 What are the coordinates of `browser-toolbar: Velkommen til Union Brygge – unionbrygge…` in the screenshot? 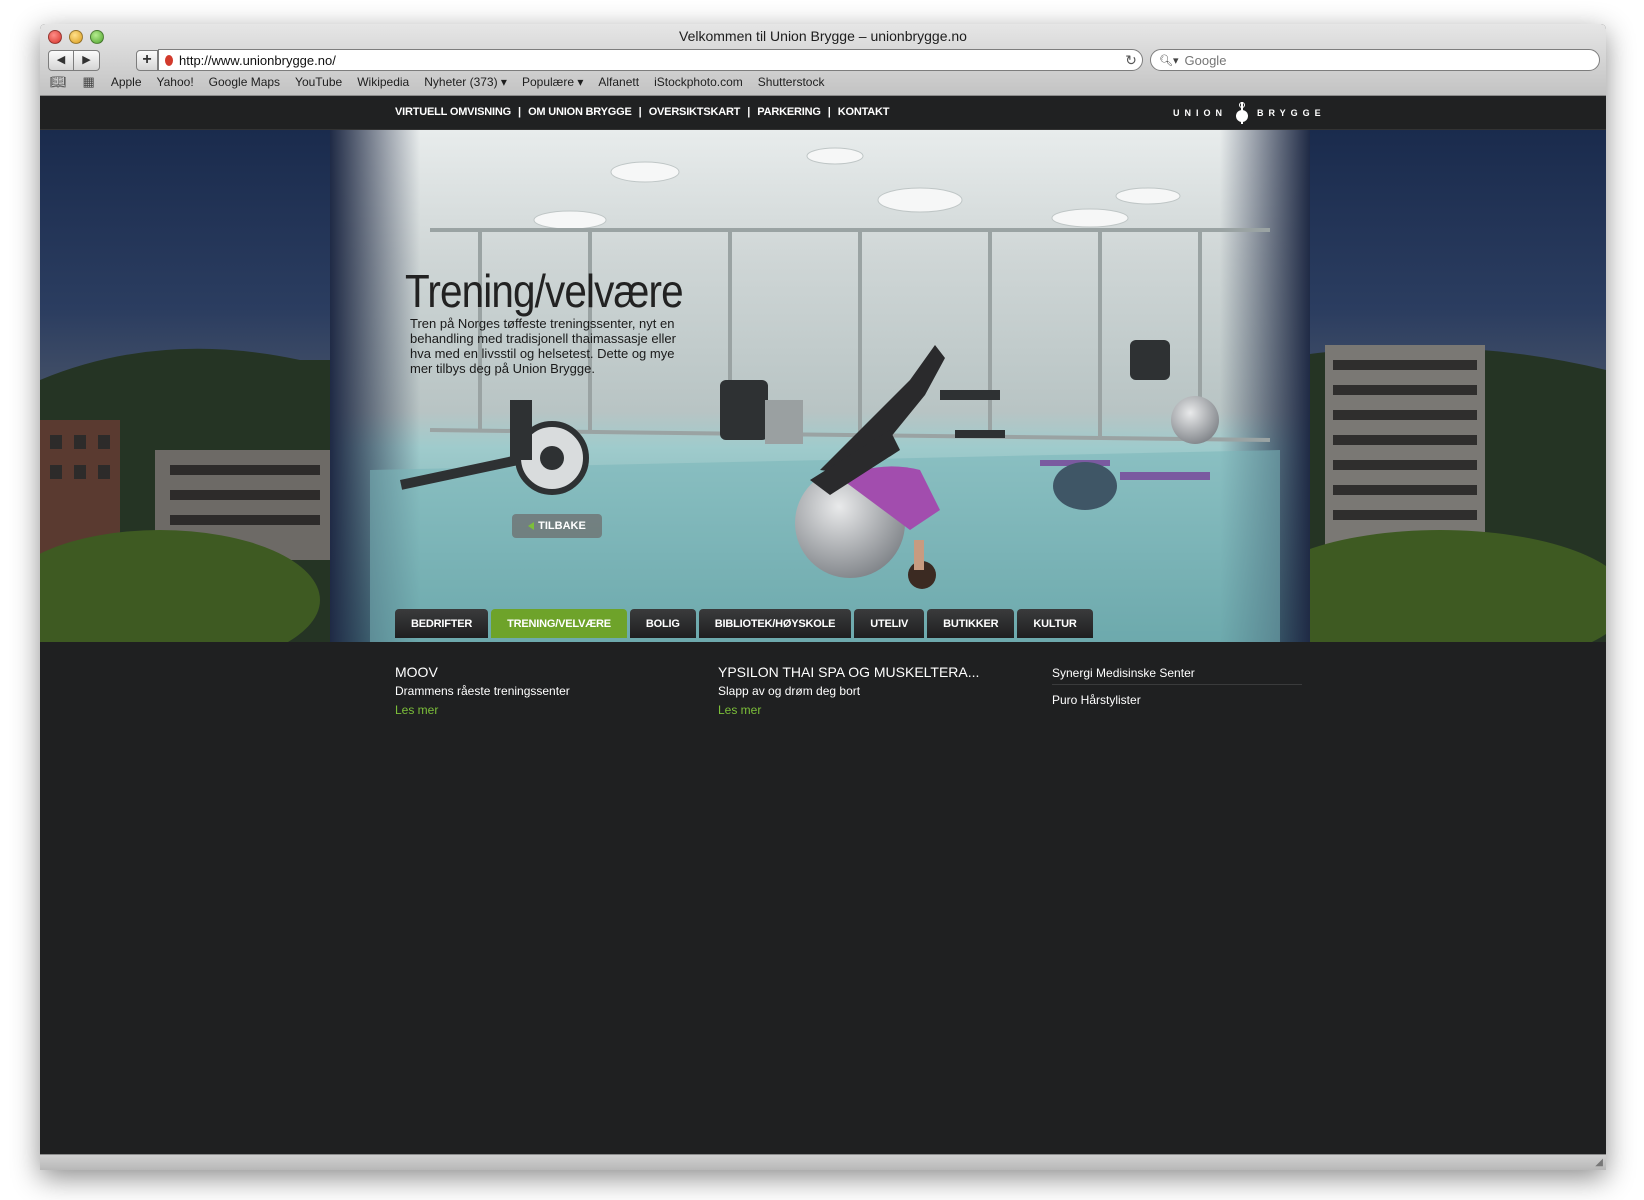 It's located at (823, 60).